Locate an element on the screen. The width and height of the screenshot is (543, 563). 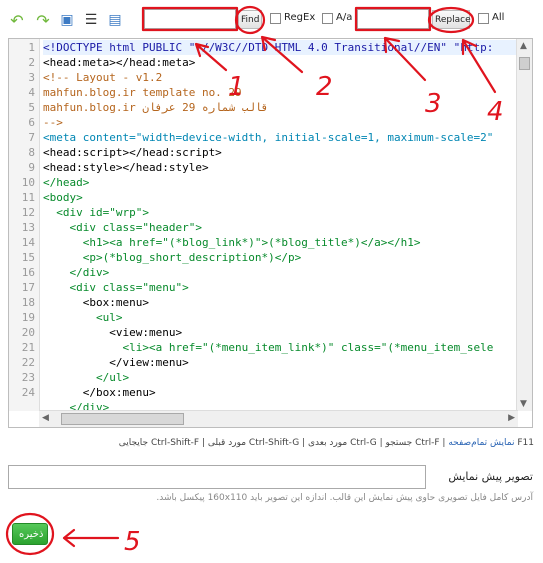
line-number: 21 is located at coordinates (28, 347).